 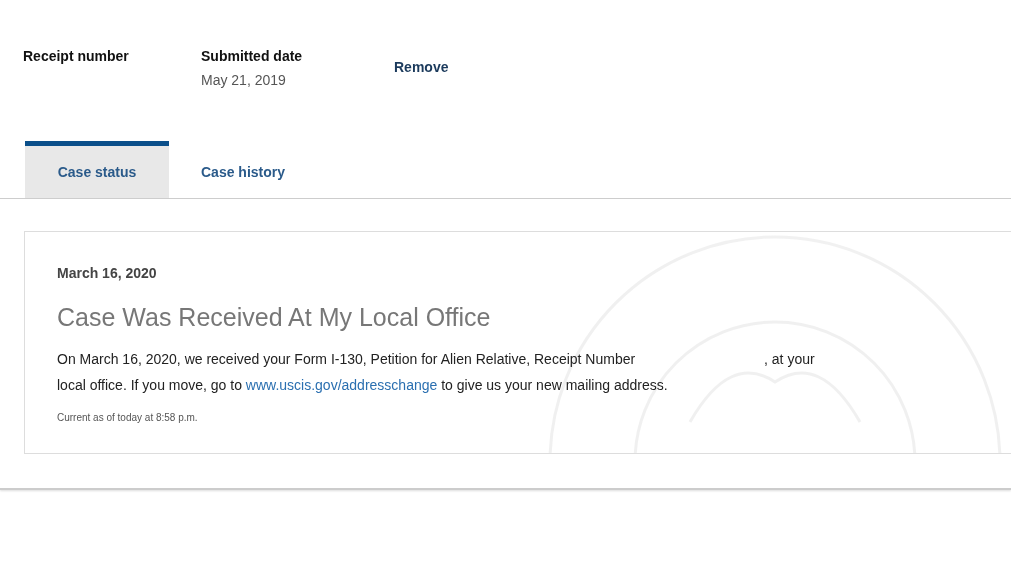 I want to click on updated-time: Current as of today at 8:58 p.m., so click(x=128, y=417).